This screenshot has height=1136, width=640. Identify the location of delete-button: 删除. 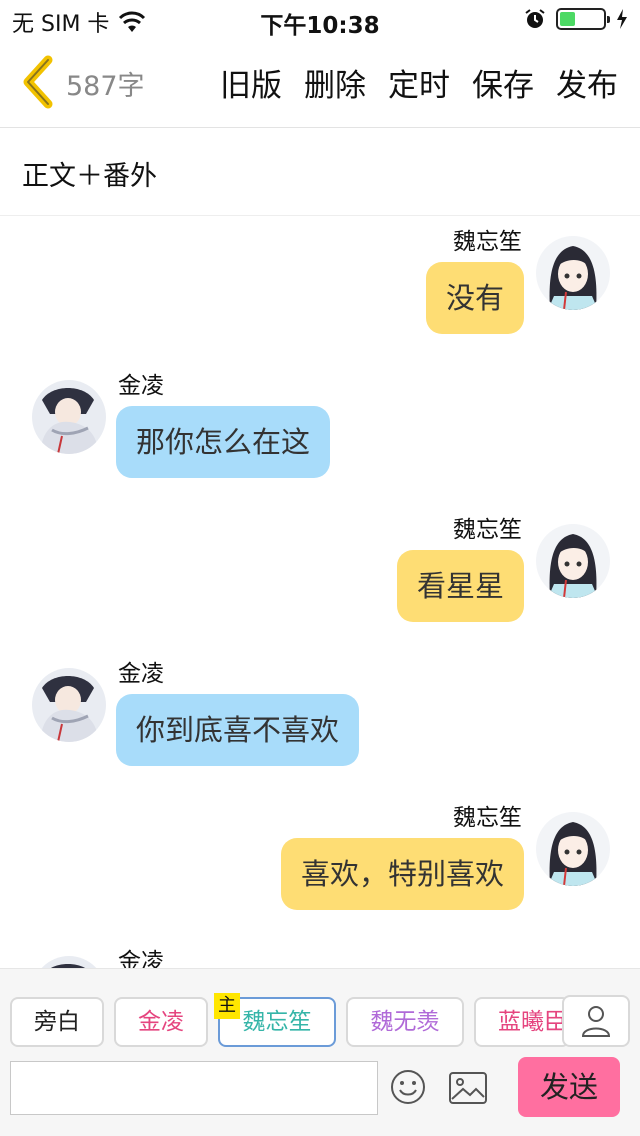
(335, 82).